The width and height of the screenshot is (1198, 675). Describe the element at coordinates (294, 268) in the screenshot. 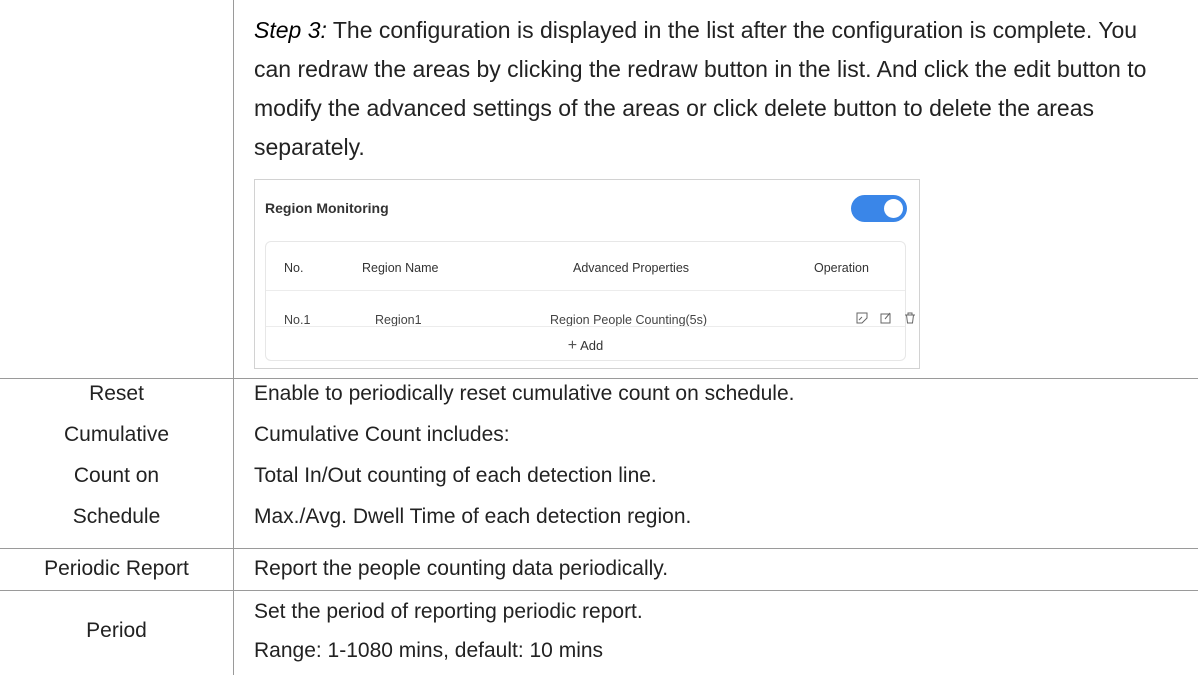

I see `header-no: No.` at that location.